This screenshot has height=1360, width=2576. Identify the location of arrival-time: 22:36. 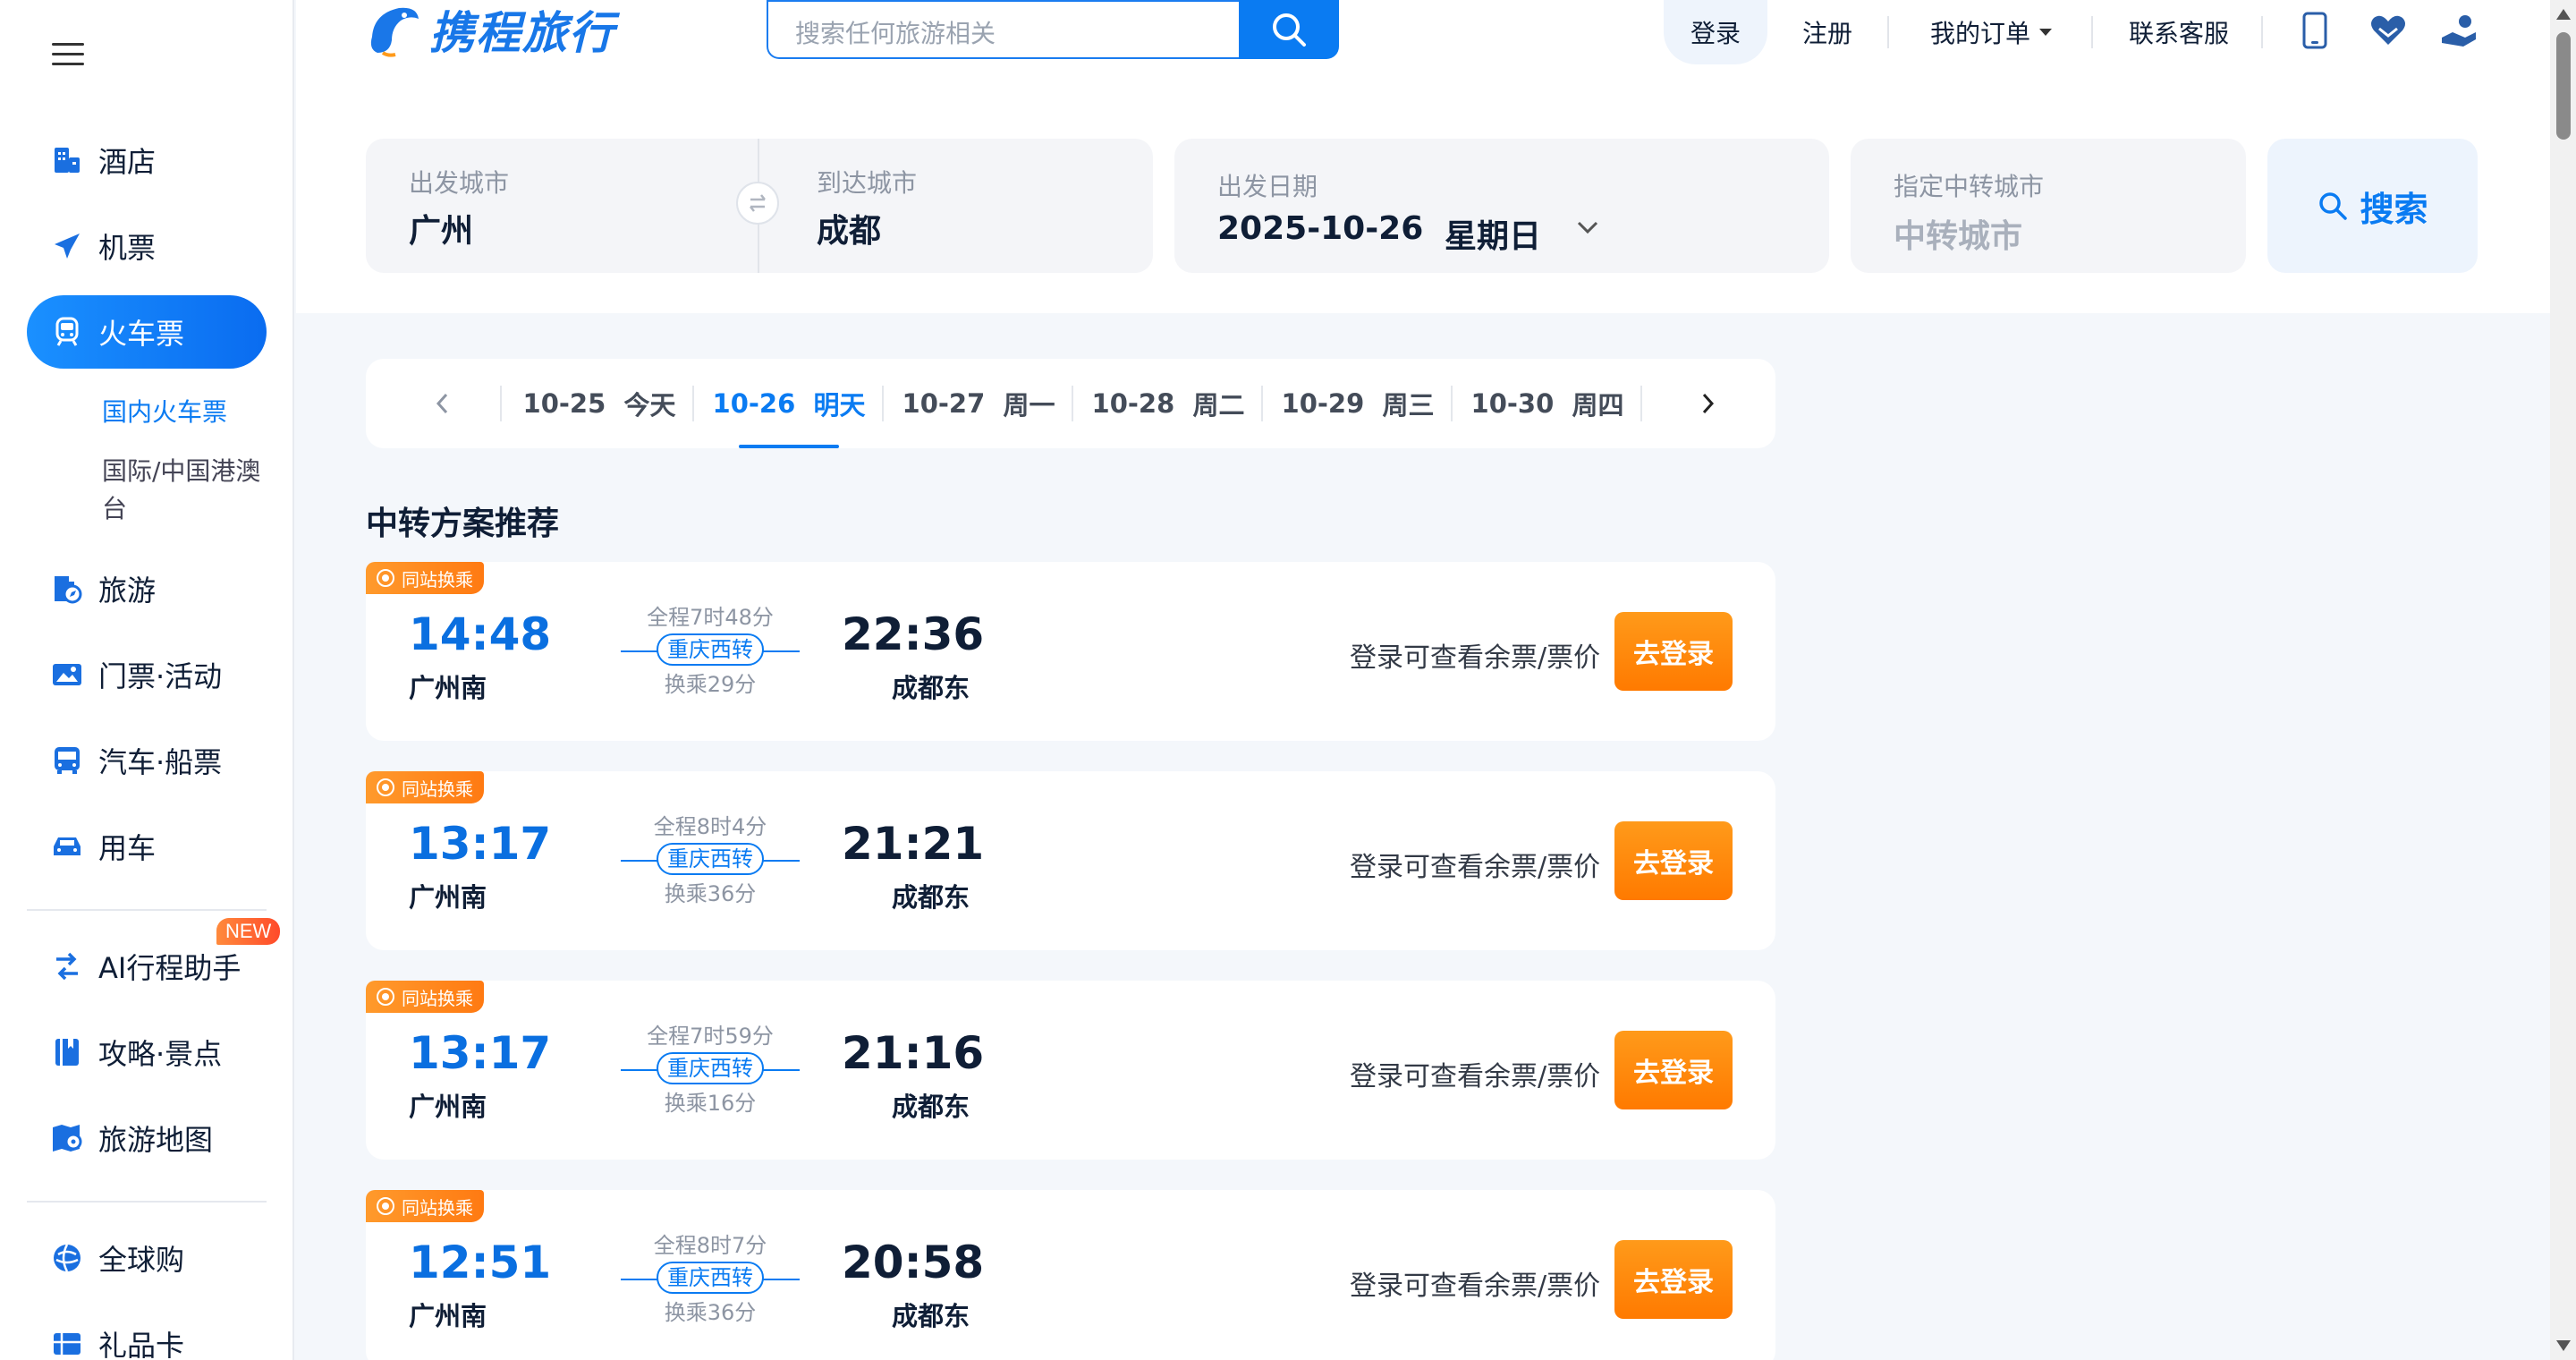
(913, 634).